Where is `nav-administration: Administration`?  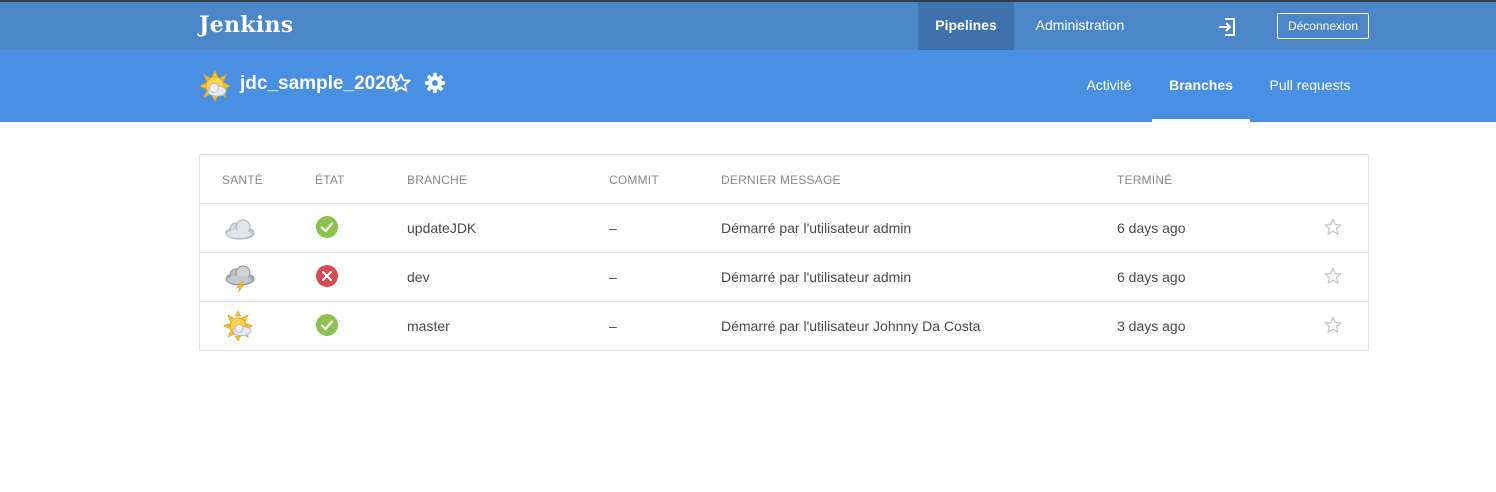
nav-administration: Administration is located at coordinates (1080, 26).